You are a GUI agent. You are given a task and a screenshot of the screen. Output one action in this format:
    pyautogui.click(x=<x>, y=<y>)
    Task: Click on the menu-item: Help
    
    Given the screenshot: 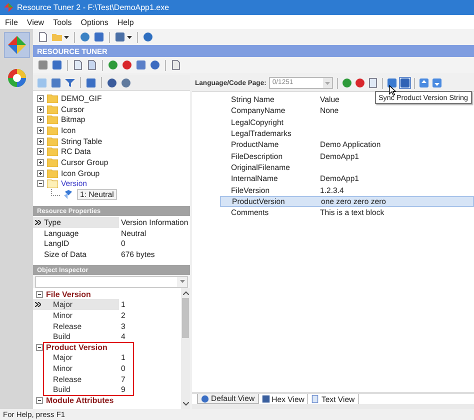 What is the action you would take?
    pyautogui.click(x=125, y=22)
    